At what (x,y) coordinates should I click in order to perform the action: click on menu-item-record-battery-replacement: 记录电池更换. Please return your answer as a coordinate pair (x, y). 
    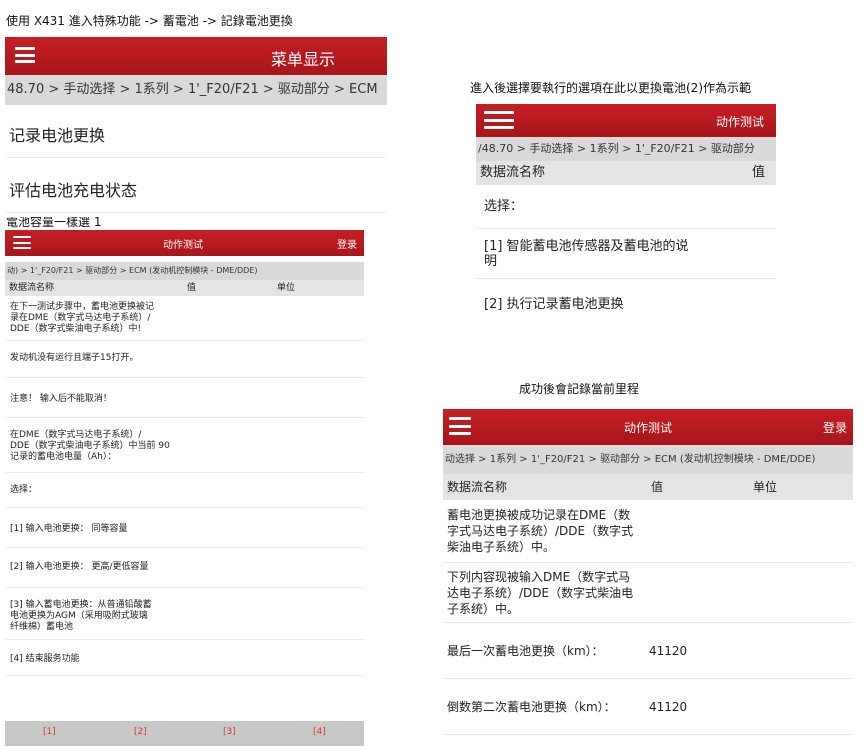
    Looking at the image, I should click on (196, 135).